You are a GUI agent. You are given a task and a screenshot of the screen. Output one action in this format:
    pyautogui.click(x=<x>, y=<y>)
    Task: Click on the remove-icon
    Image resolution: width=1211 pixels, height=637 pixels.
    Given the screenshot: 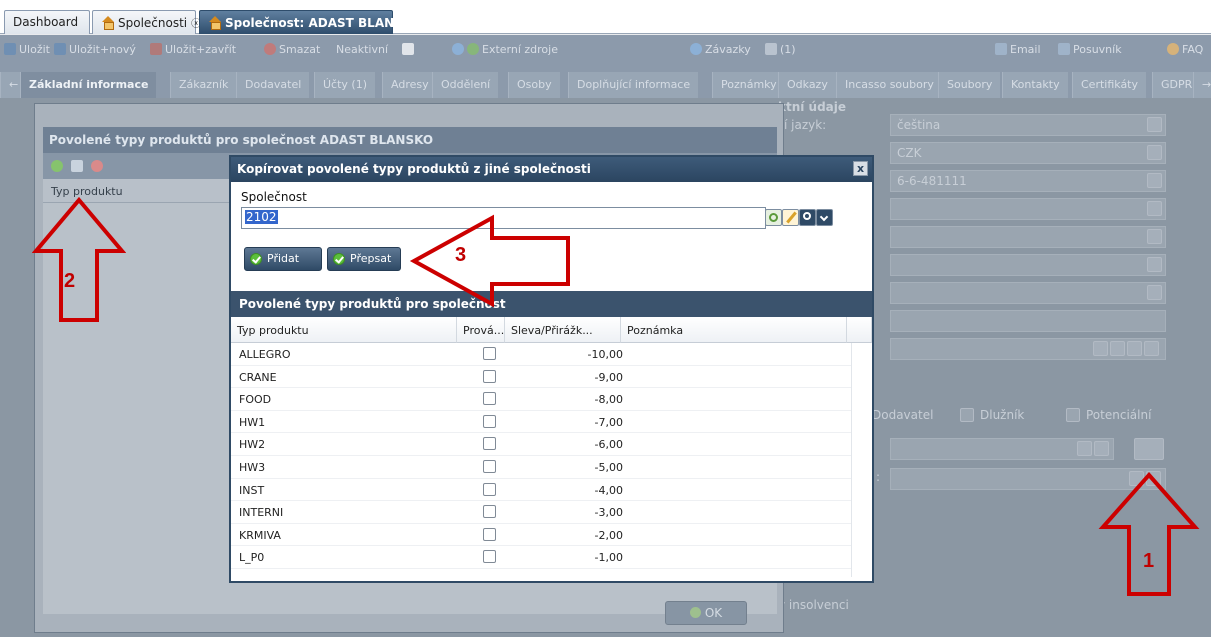 What is the action you would take?
    pyautogui.click(x=97, y=166)
    